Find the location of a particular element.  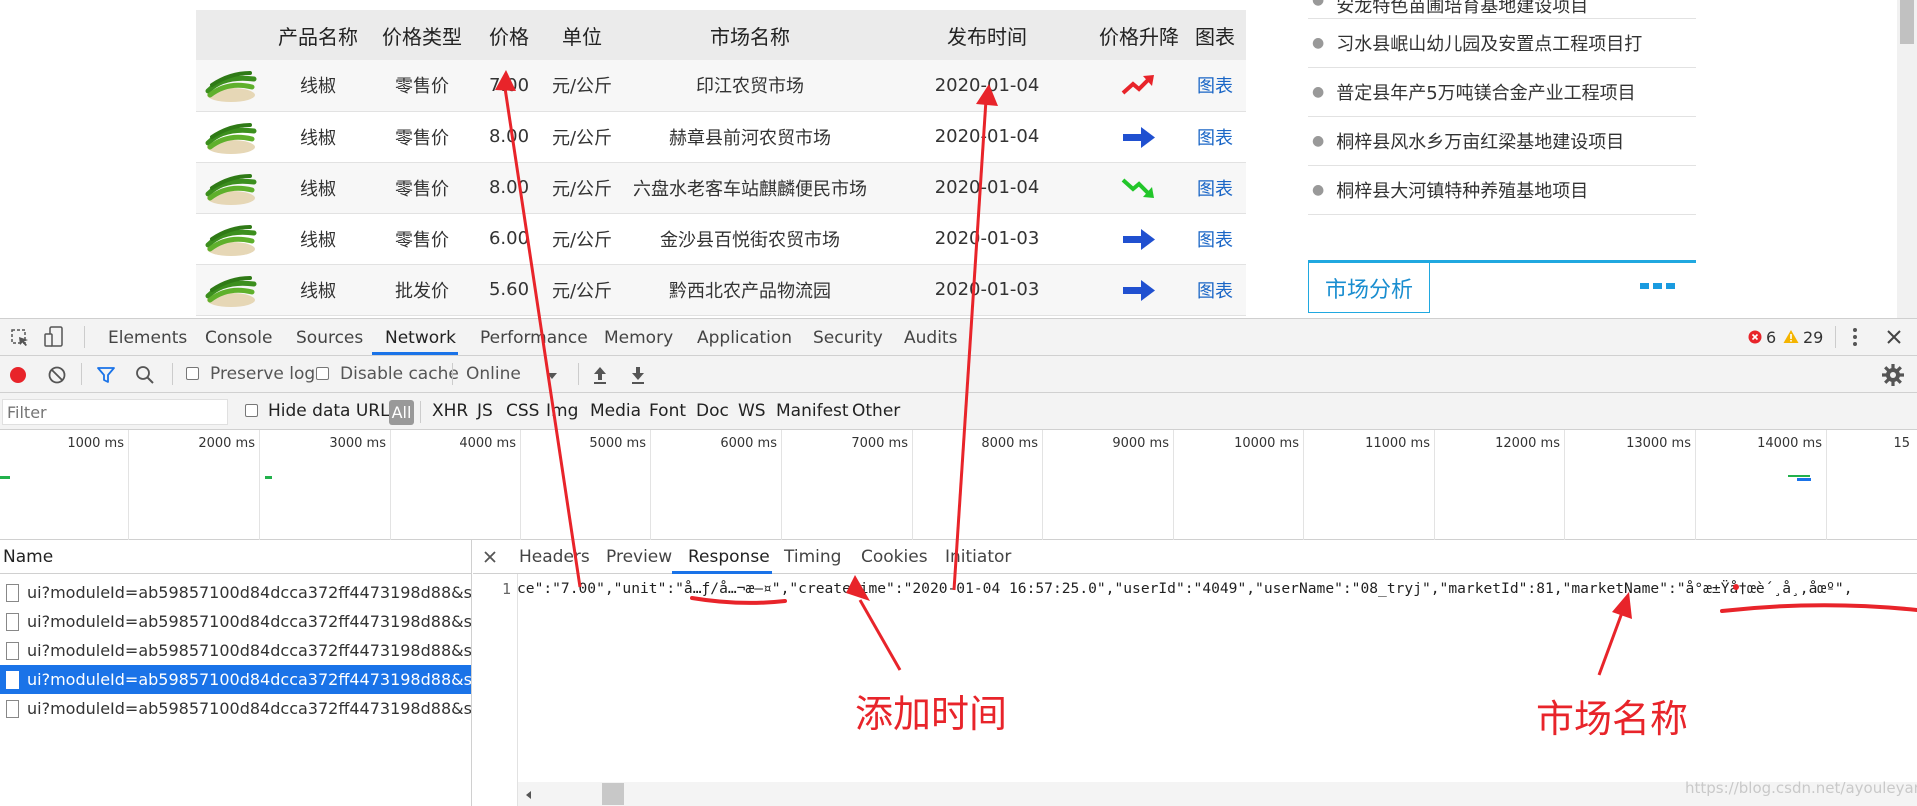

error-count: 6 is located at coordinates (1771, 337).